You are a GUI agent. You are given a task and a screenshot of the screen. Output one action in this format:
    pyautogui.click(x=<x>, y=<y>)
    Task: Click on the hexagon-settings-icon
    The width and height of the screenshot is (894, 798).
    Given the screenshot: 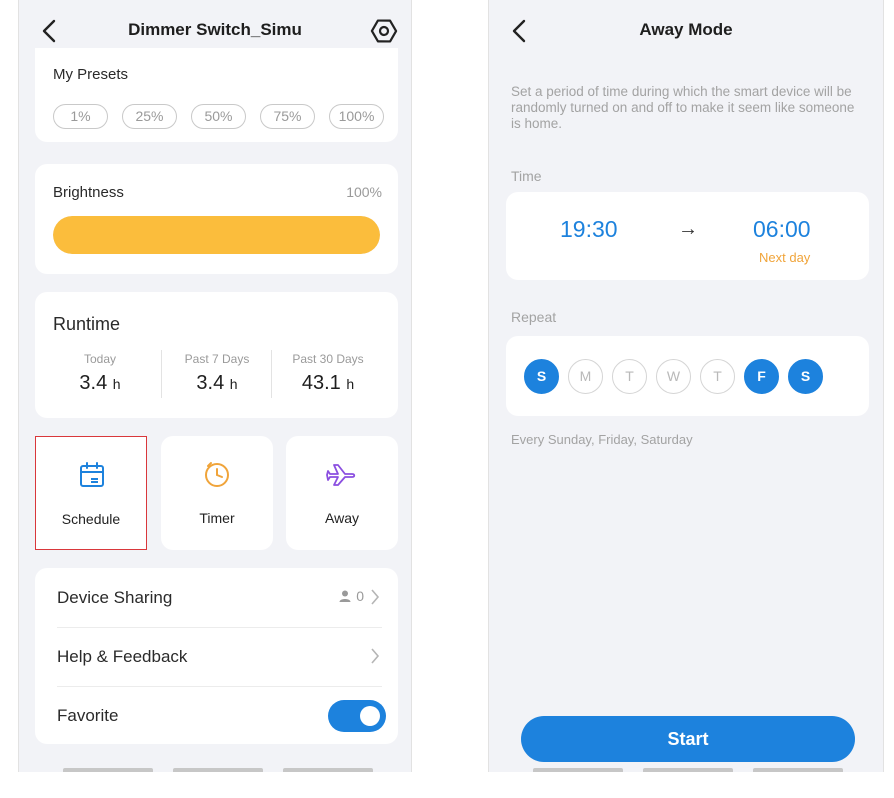 What is the action you would take?
    pyautogui.click(x=384, y=31)
    